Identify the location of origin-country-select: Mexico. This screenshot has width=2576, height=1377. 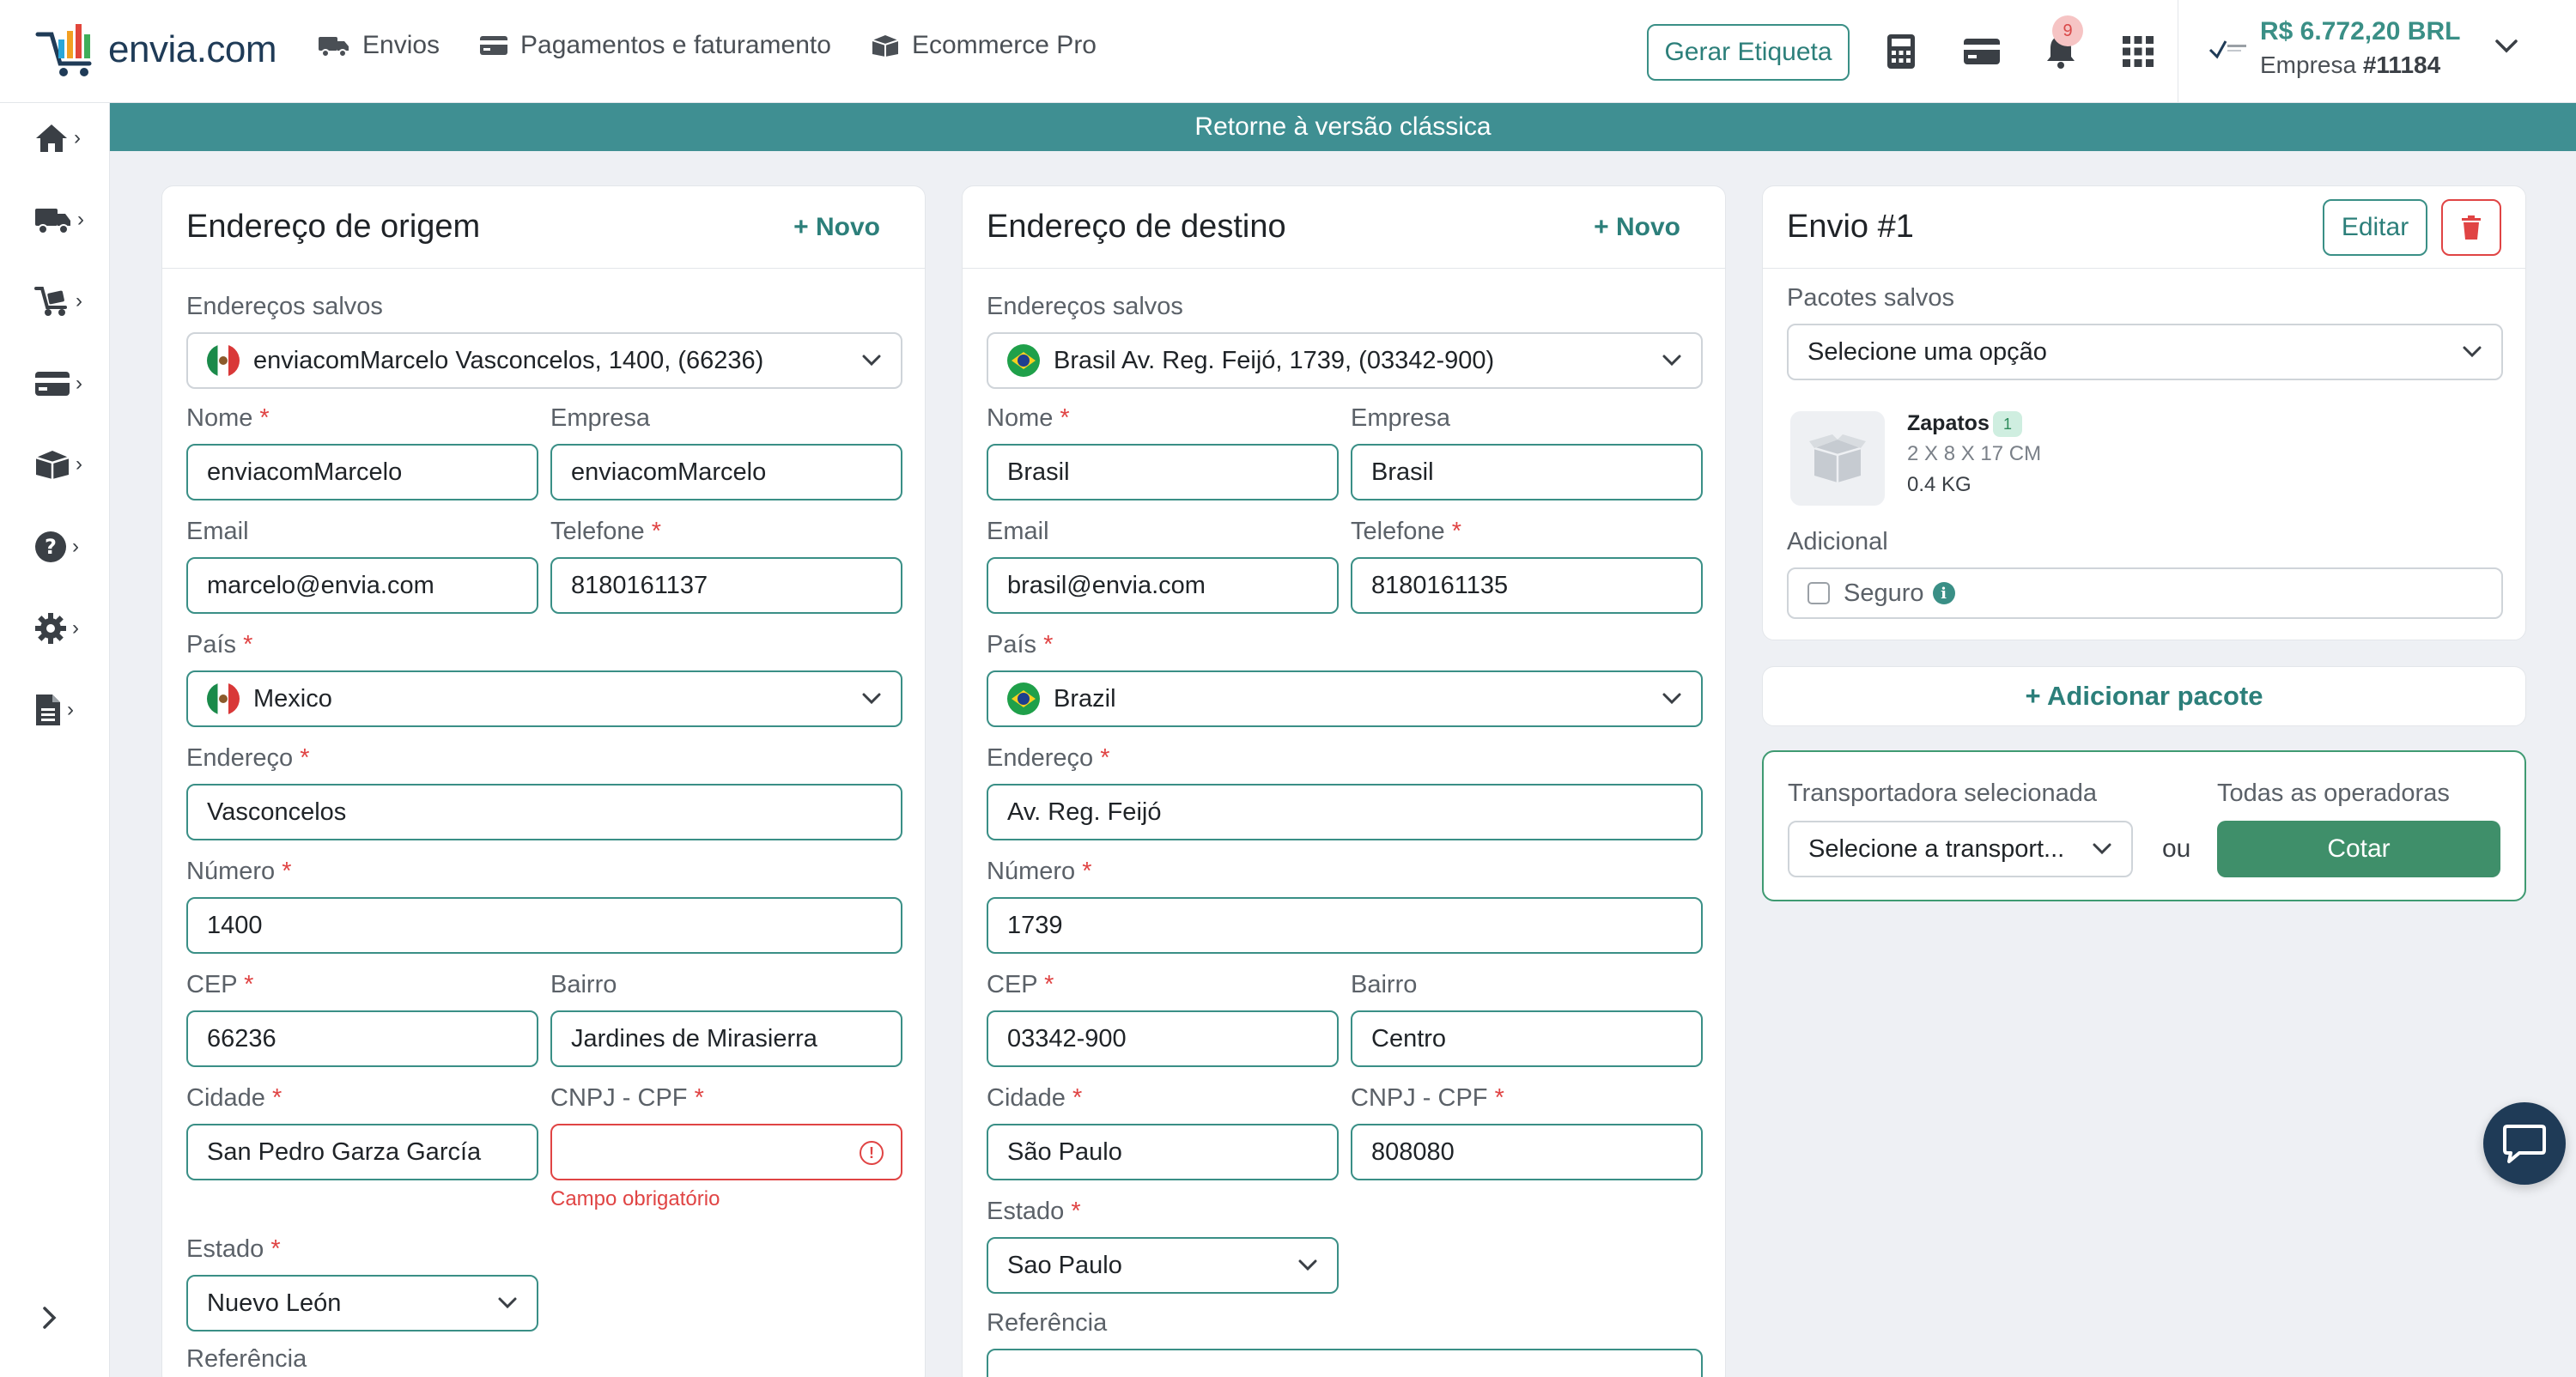
(544, 698).